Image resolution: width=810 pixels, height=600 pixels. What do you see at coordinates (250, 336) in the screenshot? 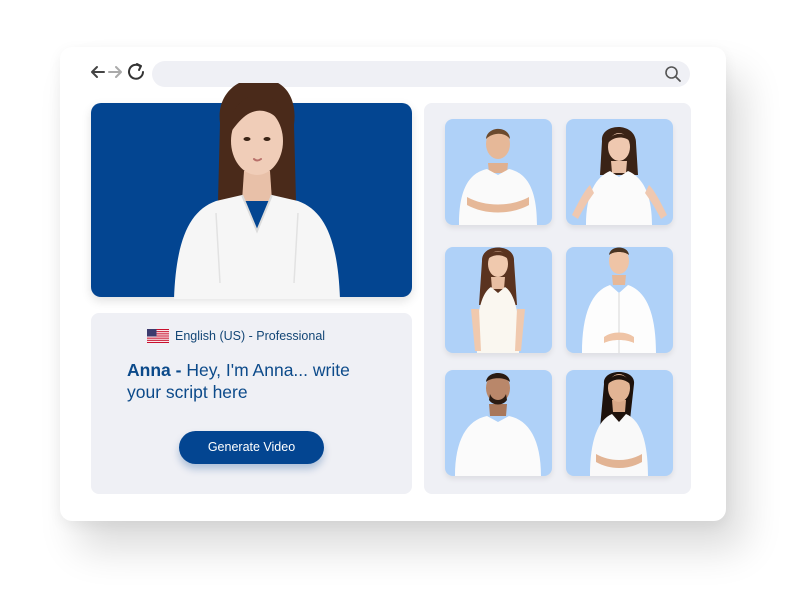
I see `language-label: English (US) - Professional` at bounding box center [250, 336].